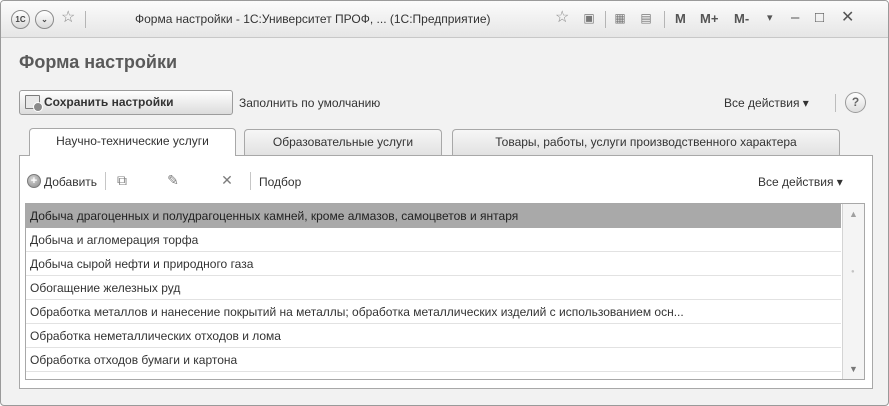 Image resolution: width=889 pixels, height=406 pixels. What do you see at coordinates (819, 18) in the screenshot?
I see `maximize-icon: □` at bounding box center [819, 18].